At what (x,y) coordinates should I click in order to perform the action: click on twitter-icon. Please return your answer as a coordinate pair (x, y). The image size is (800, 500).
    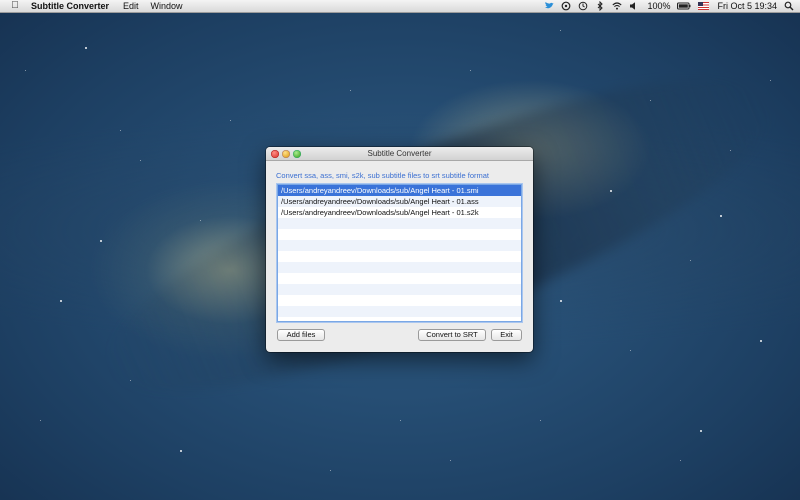
    Looking at the image, I should click on (549, 6).